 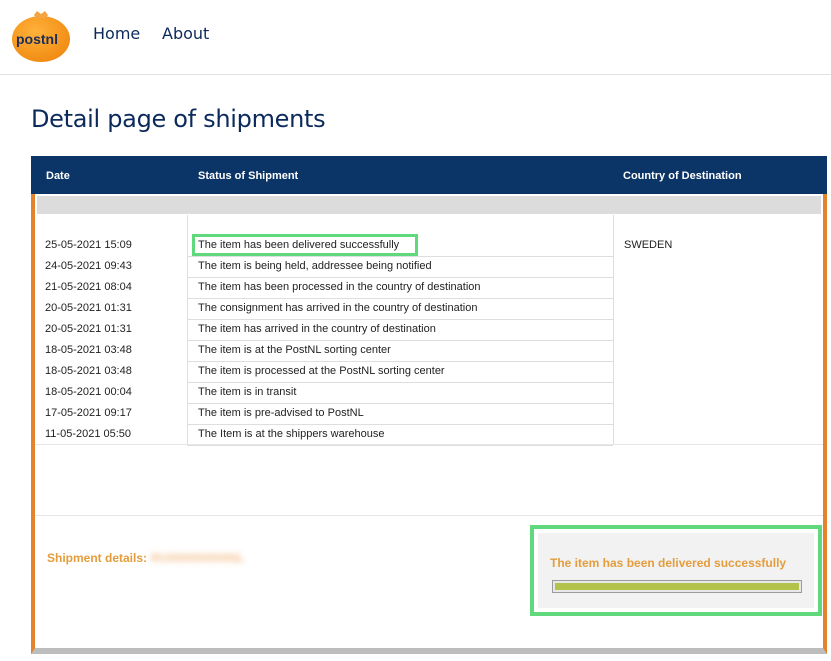 What do you see at coordinates (248, 176) in the screenshot?
I see `column-header-status: Status of Shipment` at bounding box center [248, 176].